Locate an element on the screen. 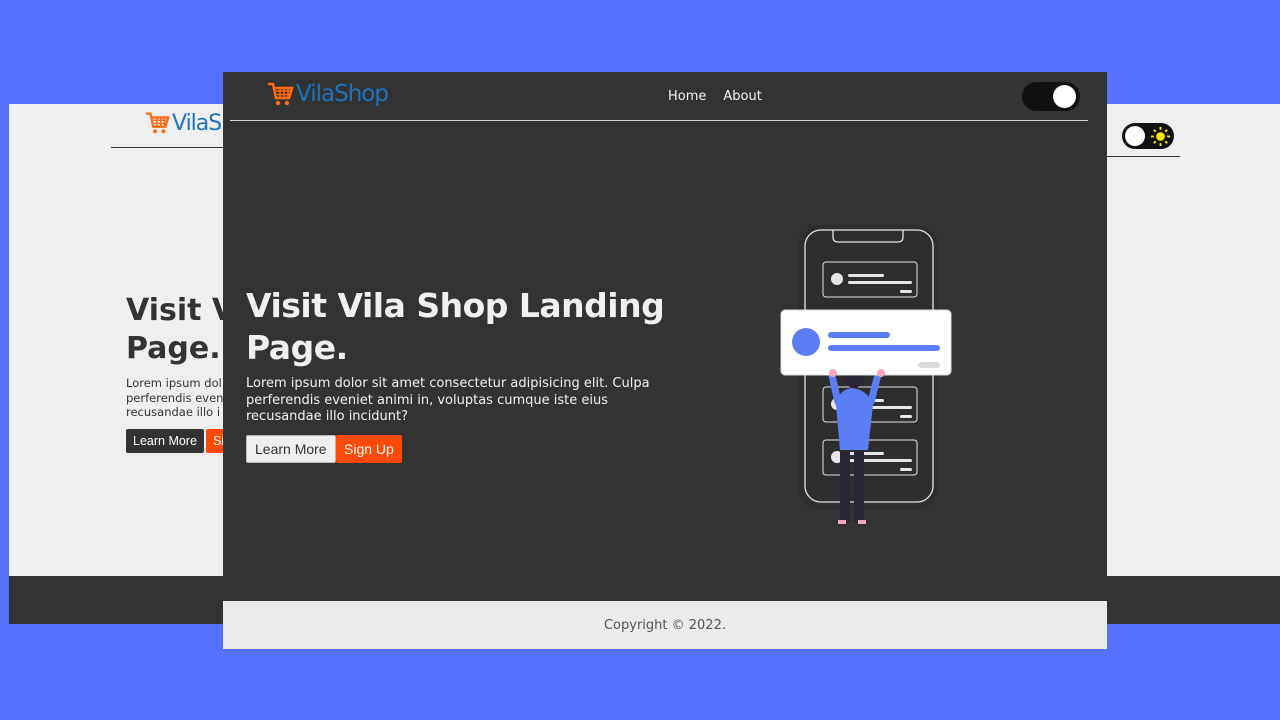 This screenshot has width=1280, height=720. light-theme-toggle is located at coordinates (1148, 136).